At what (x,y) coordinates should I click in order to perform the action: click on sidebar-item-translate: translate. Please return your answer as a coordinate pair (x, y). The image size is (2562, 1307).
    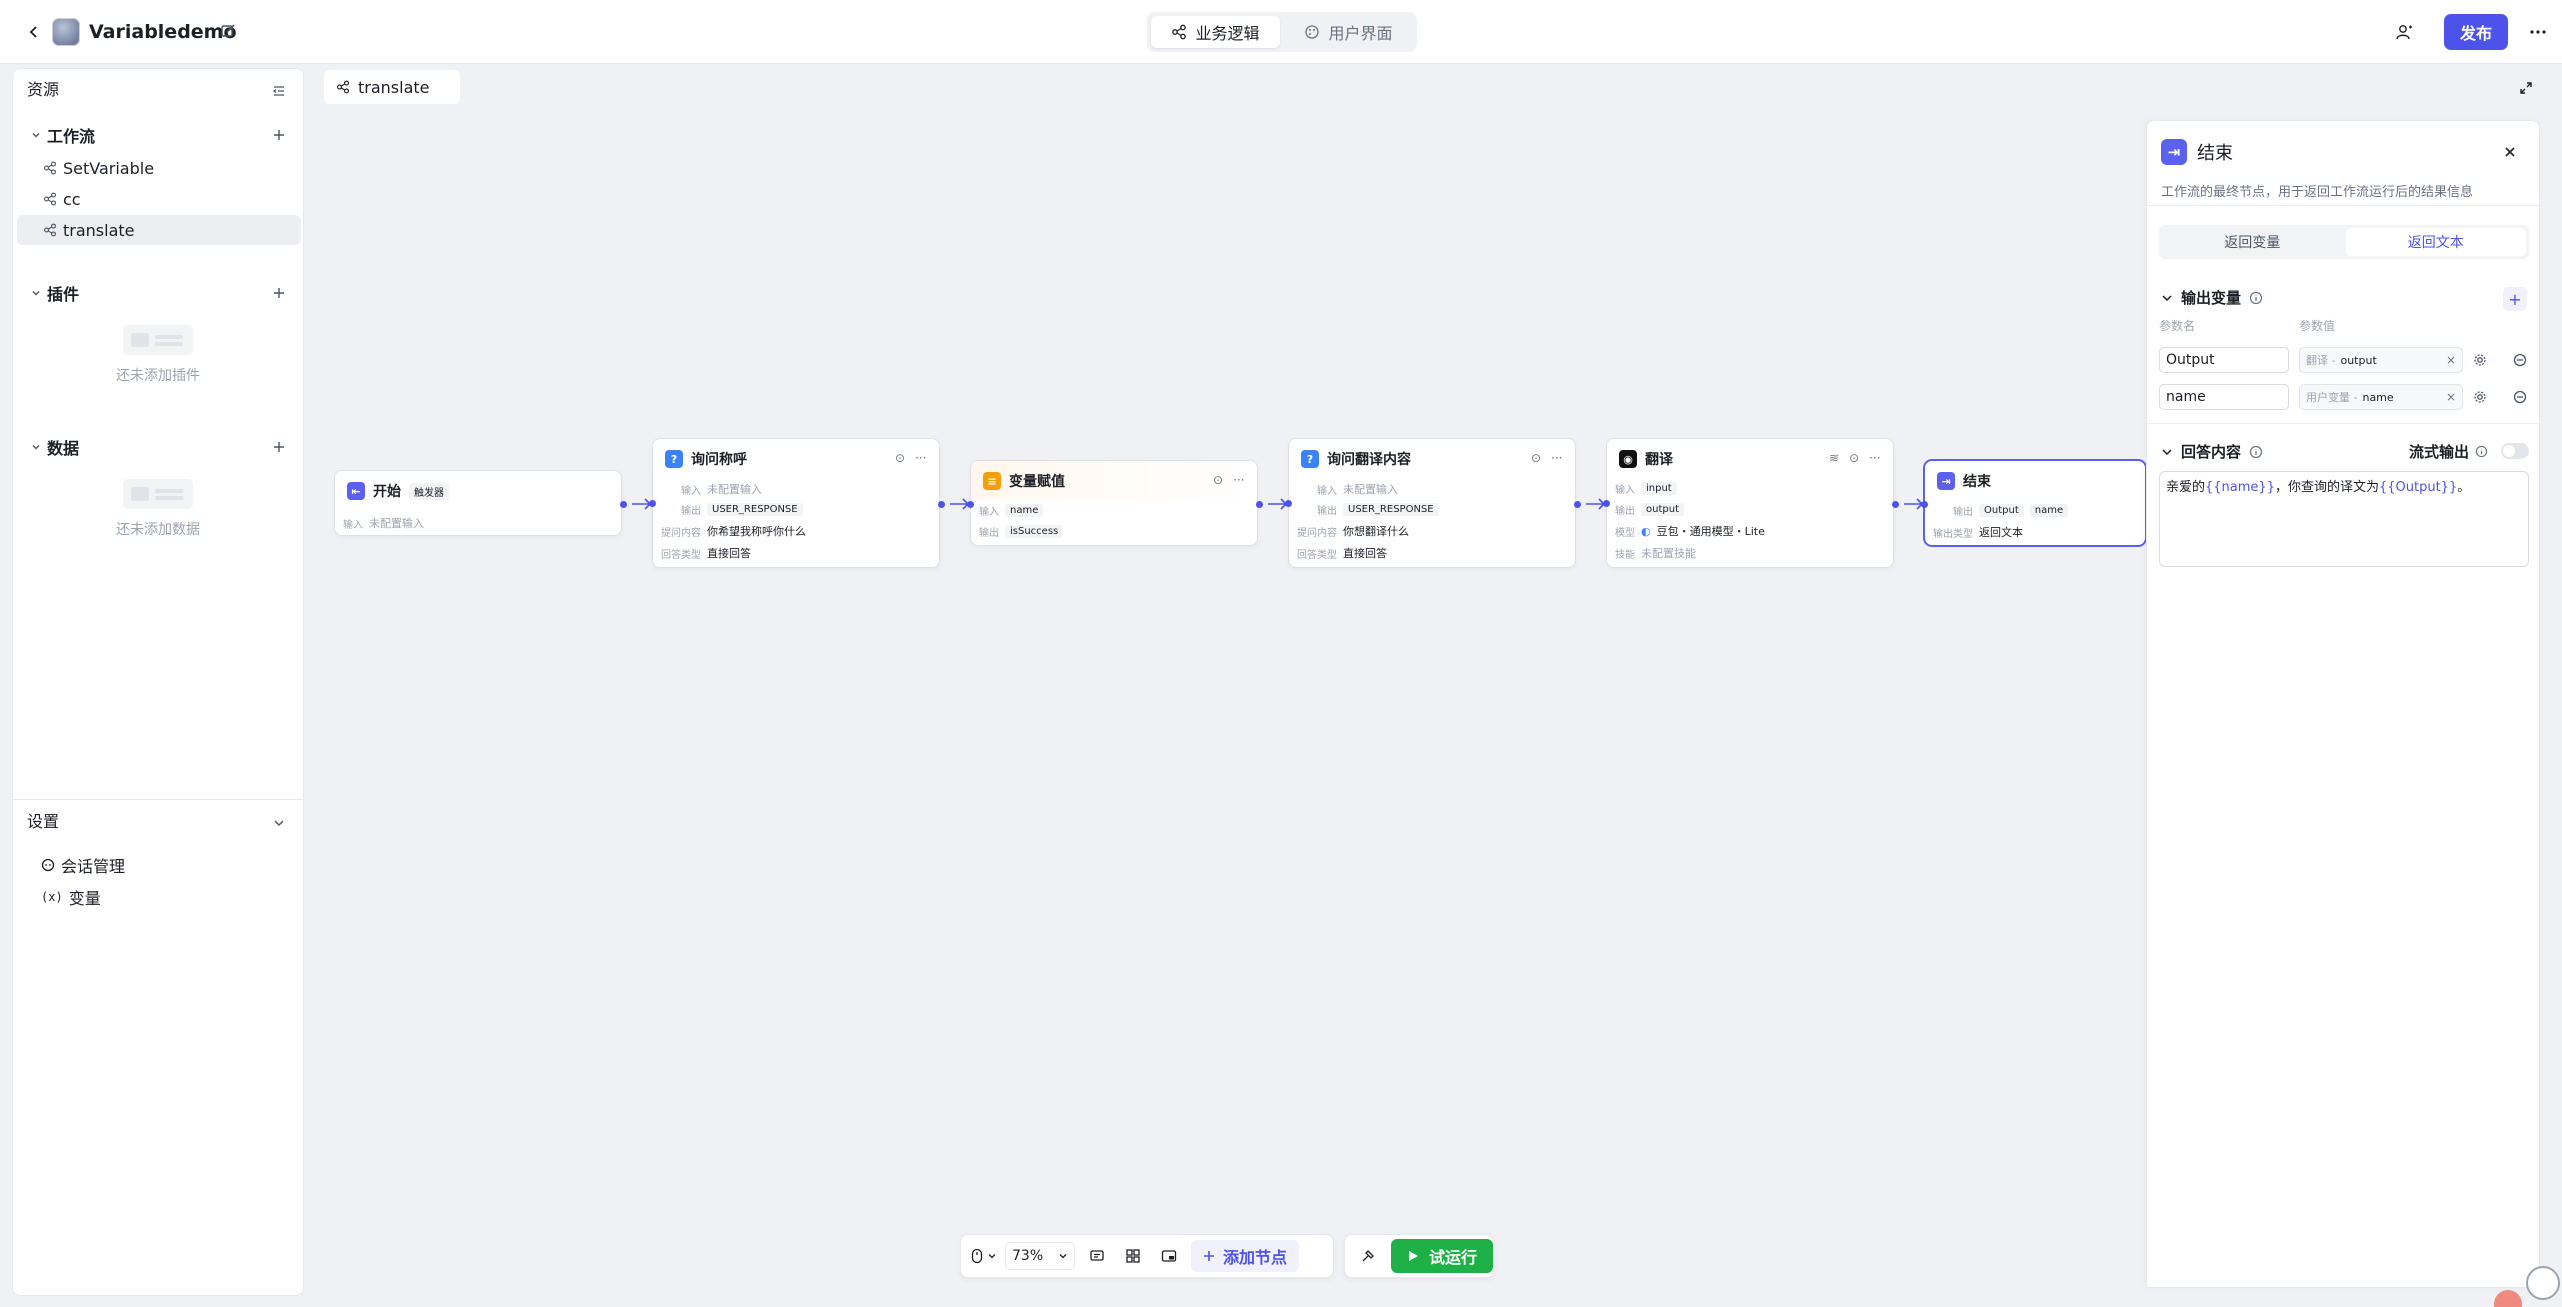
    Looking at the image, I should click on (159, 230).